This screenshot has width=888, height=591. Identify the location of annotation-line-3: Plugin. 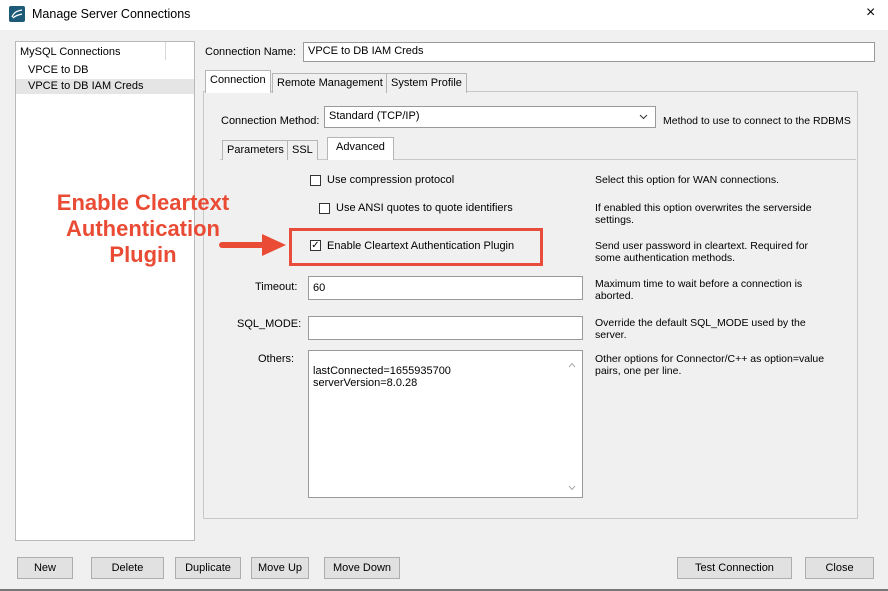
(143, 254).